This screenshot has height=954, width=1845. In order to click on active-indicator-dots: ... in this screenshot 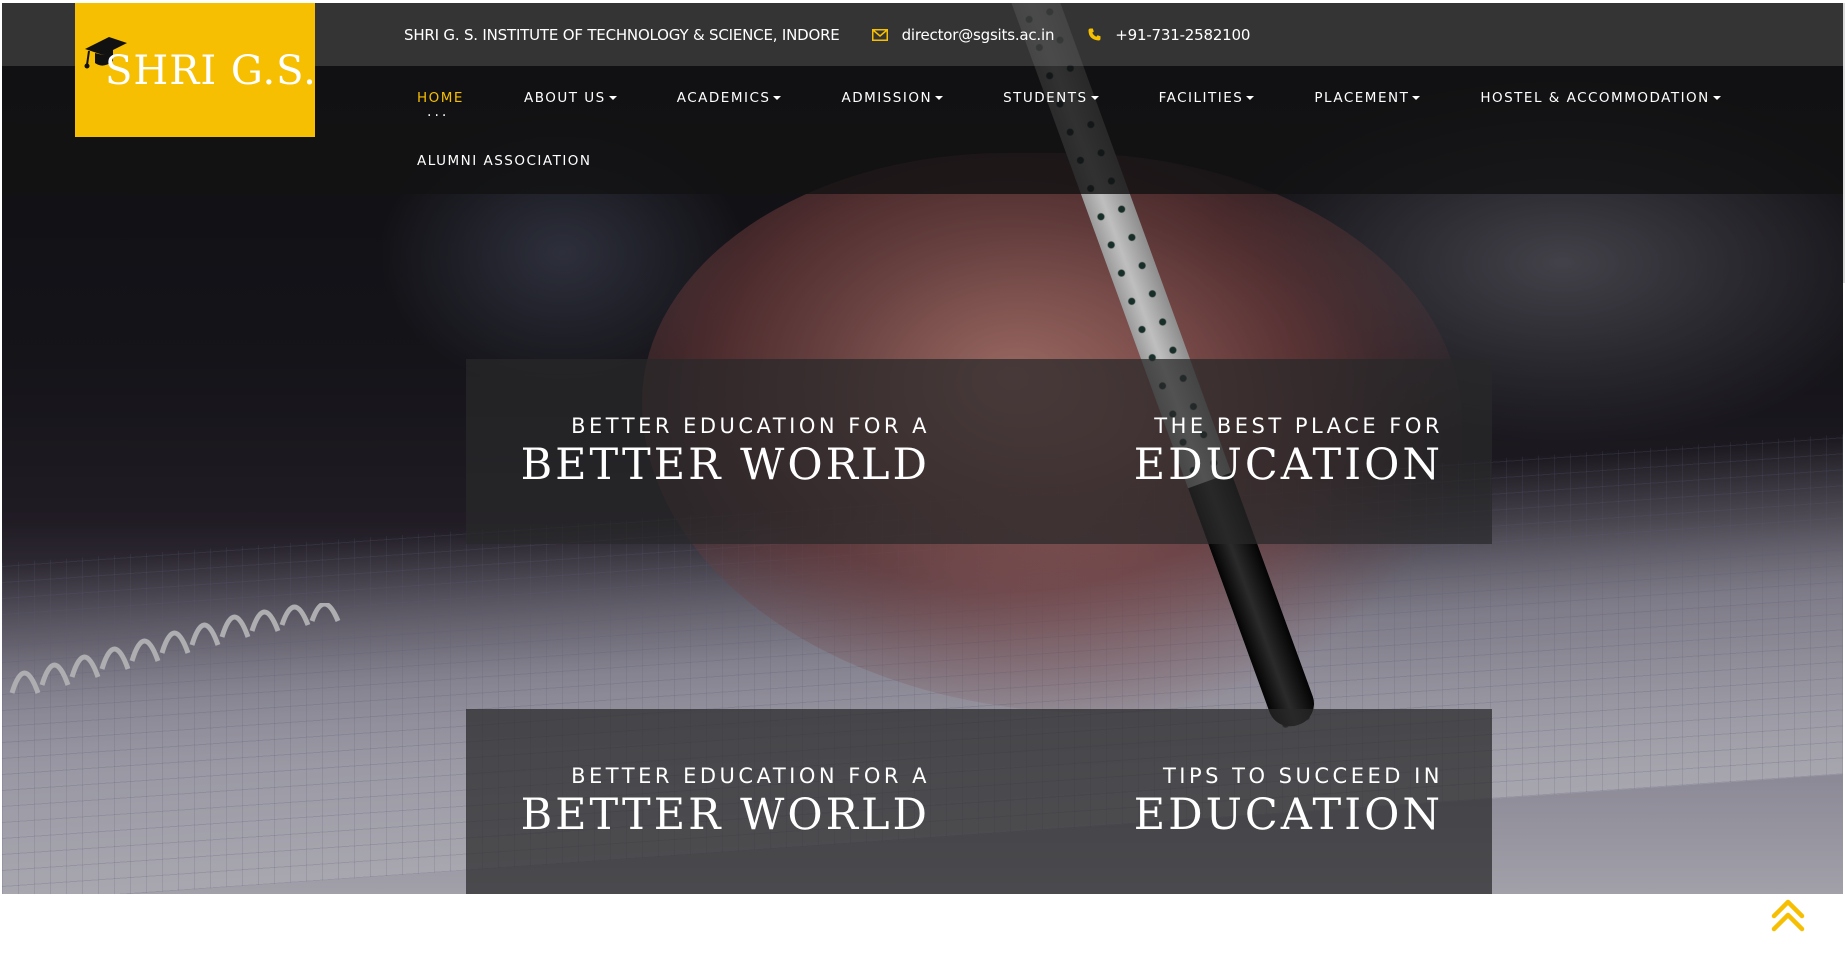, I will do `click(438, 111)`.